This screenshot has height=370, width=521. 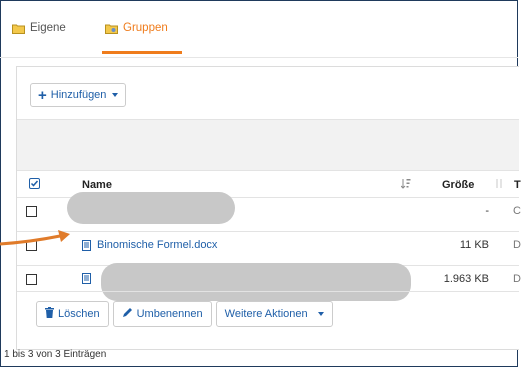 I want to click on table-row: 1.963 KB D, so click(x=269, y=282).